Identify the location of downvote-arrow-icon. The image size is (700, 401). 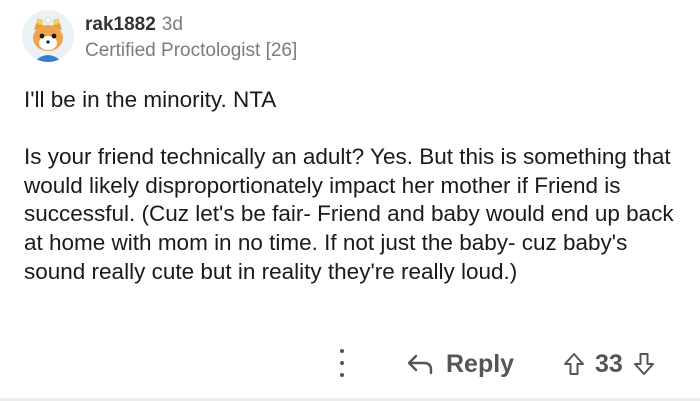
(643, 364).